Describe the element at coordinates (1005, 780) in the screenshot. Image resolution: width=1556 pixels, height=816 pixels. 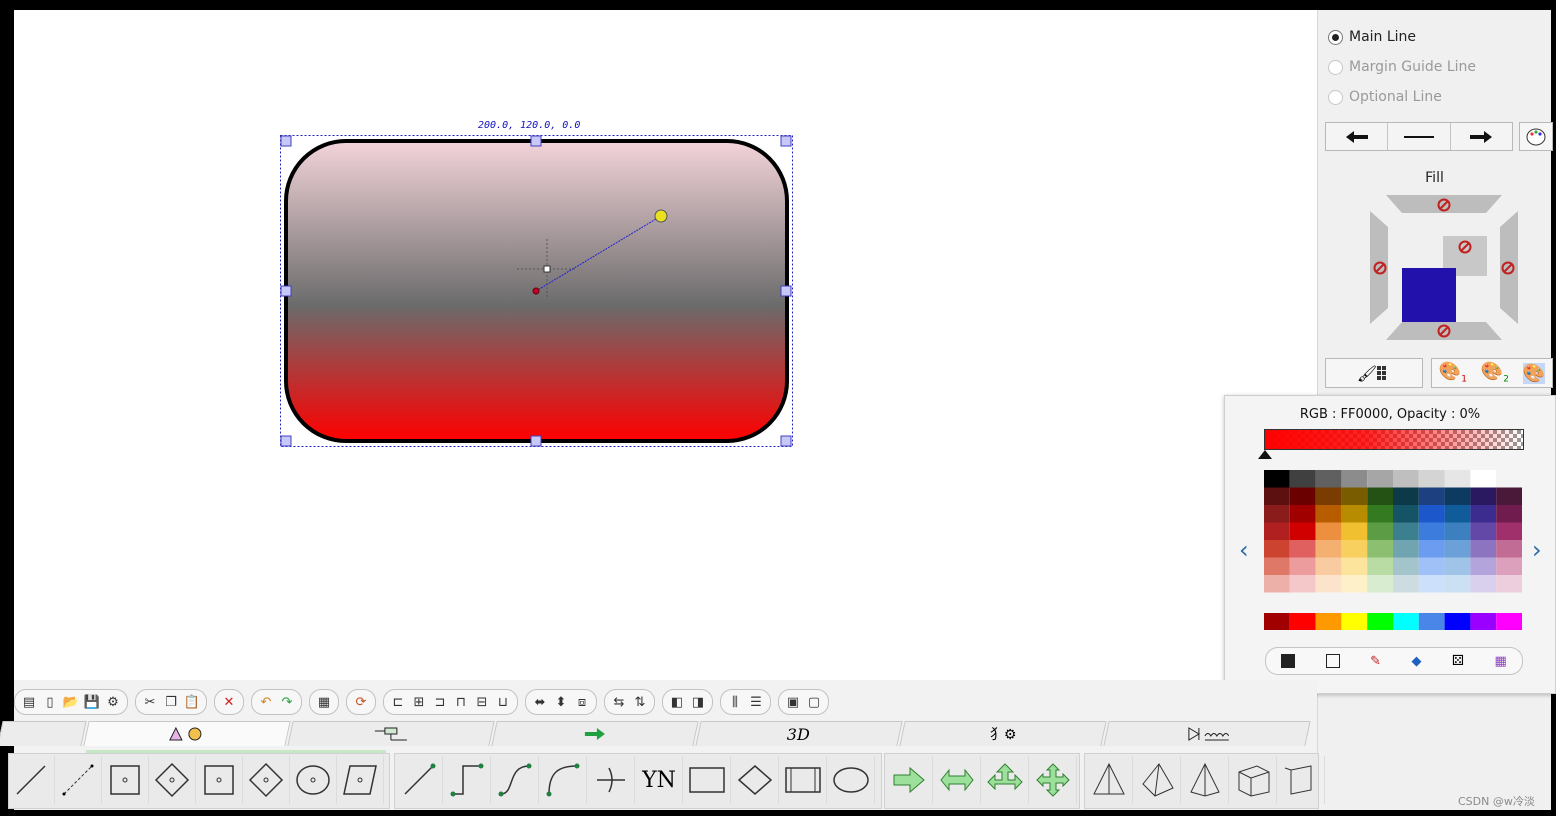
I see `three-way-arrow-icon` at that location.